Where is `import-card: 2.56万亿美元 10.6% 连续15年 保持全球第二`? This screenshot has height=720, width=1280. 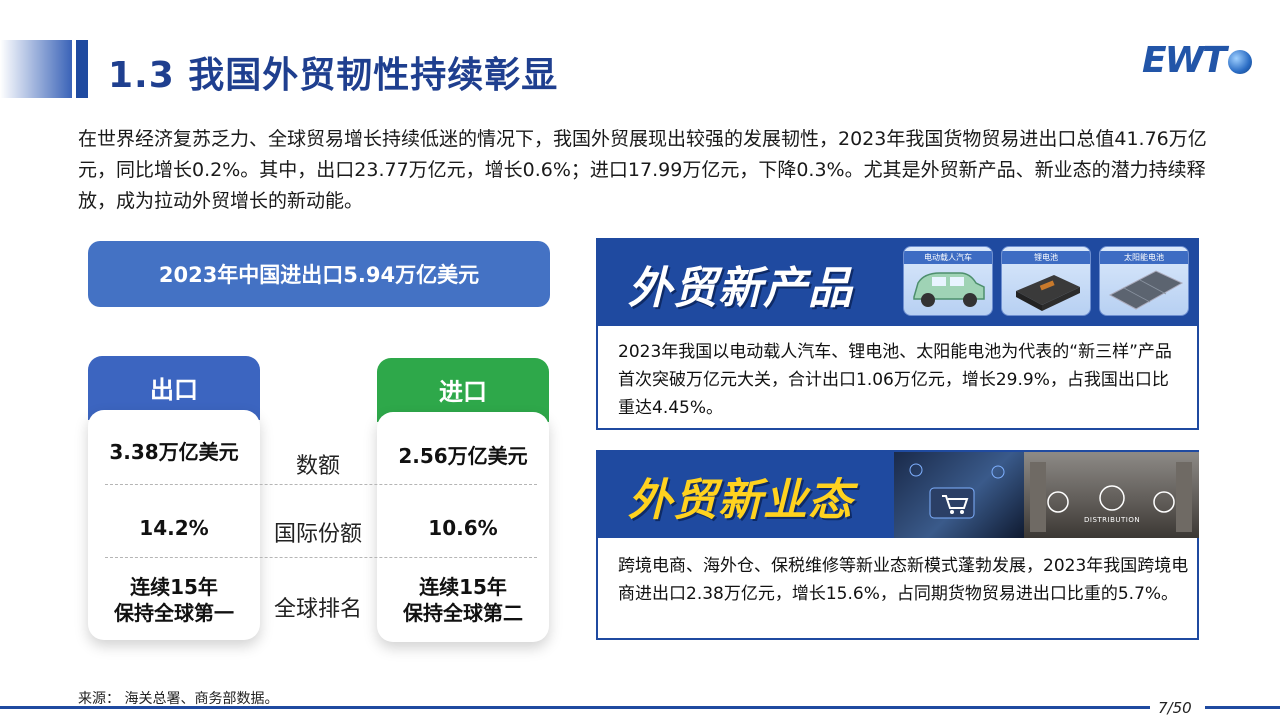 import-card: 2.56万亿美元 10.6% 连续15年 保持全球第二 is located at coordinates (463, 527).